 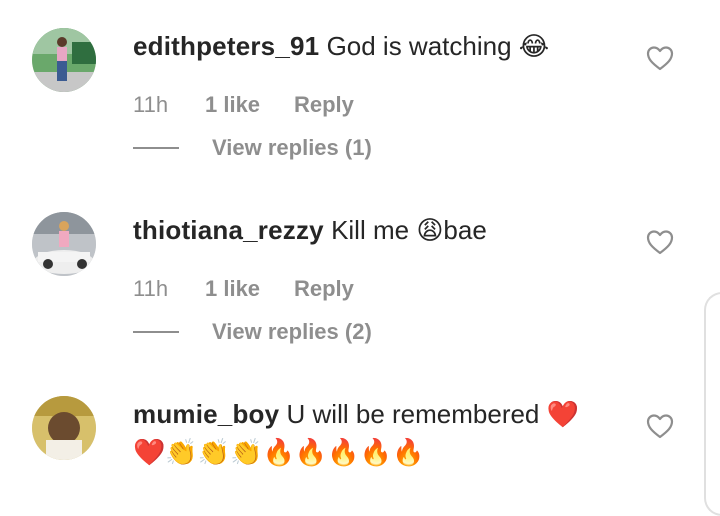 I want to click on weary-face-emoji: 😩, so click(x=430, y=230).